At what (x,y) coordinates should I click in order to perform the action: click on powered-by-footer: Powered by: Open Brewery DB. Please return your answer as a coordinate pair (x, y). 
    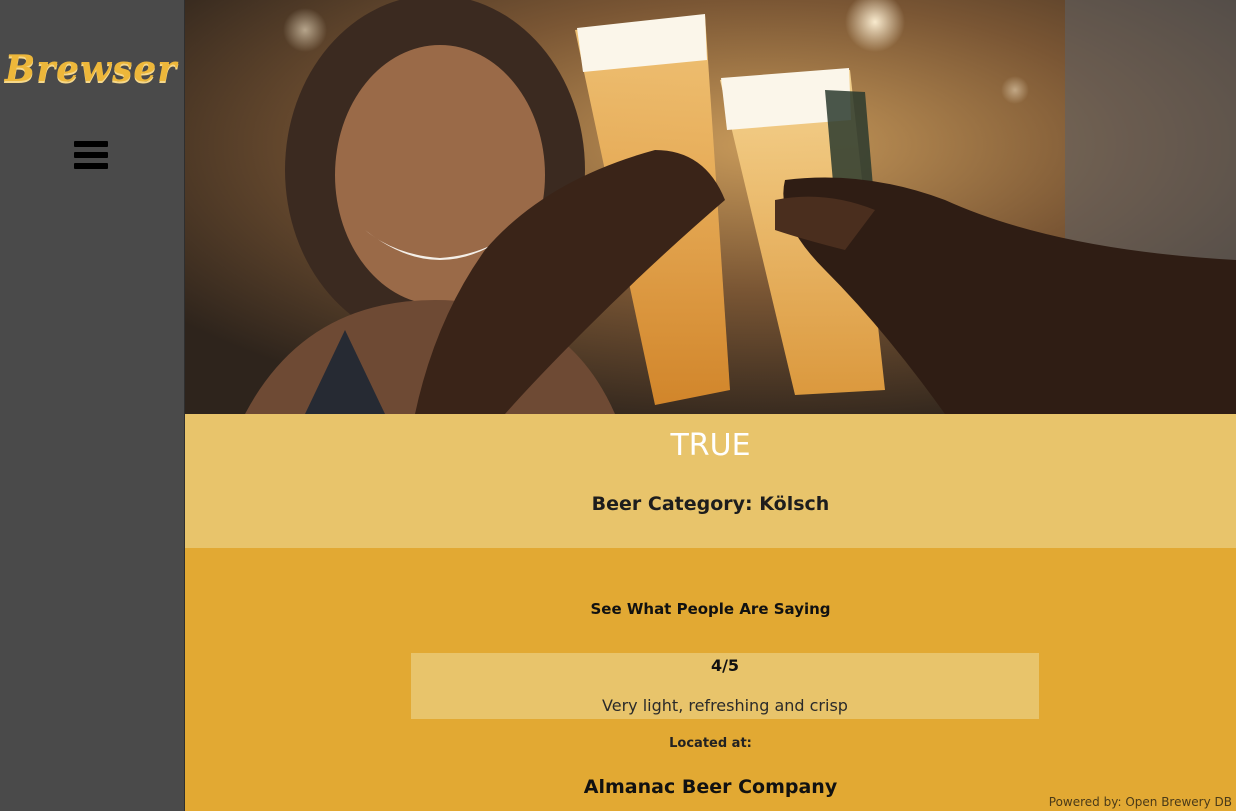
    Looking at the image, I should click on (1140, 802).